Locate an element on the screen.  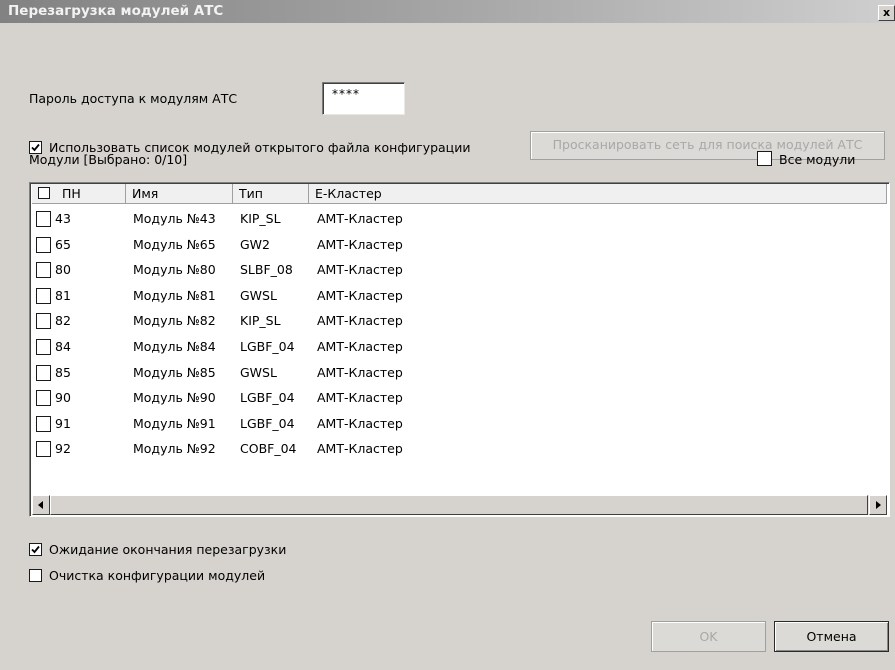
arrow-left-icon is located at coordinates (40, 505).